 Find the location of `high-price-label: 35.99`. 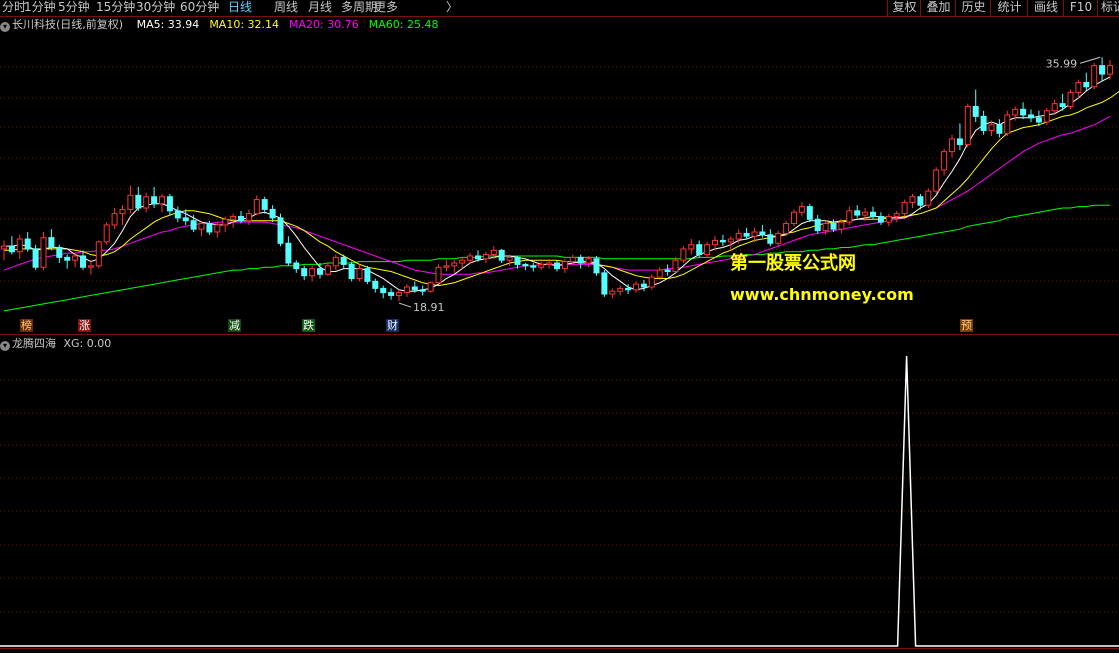

high-price-label: 35.99 is located at coordinates (1062, 63).